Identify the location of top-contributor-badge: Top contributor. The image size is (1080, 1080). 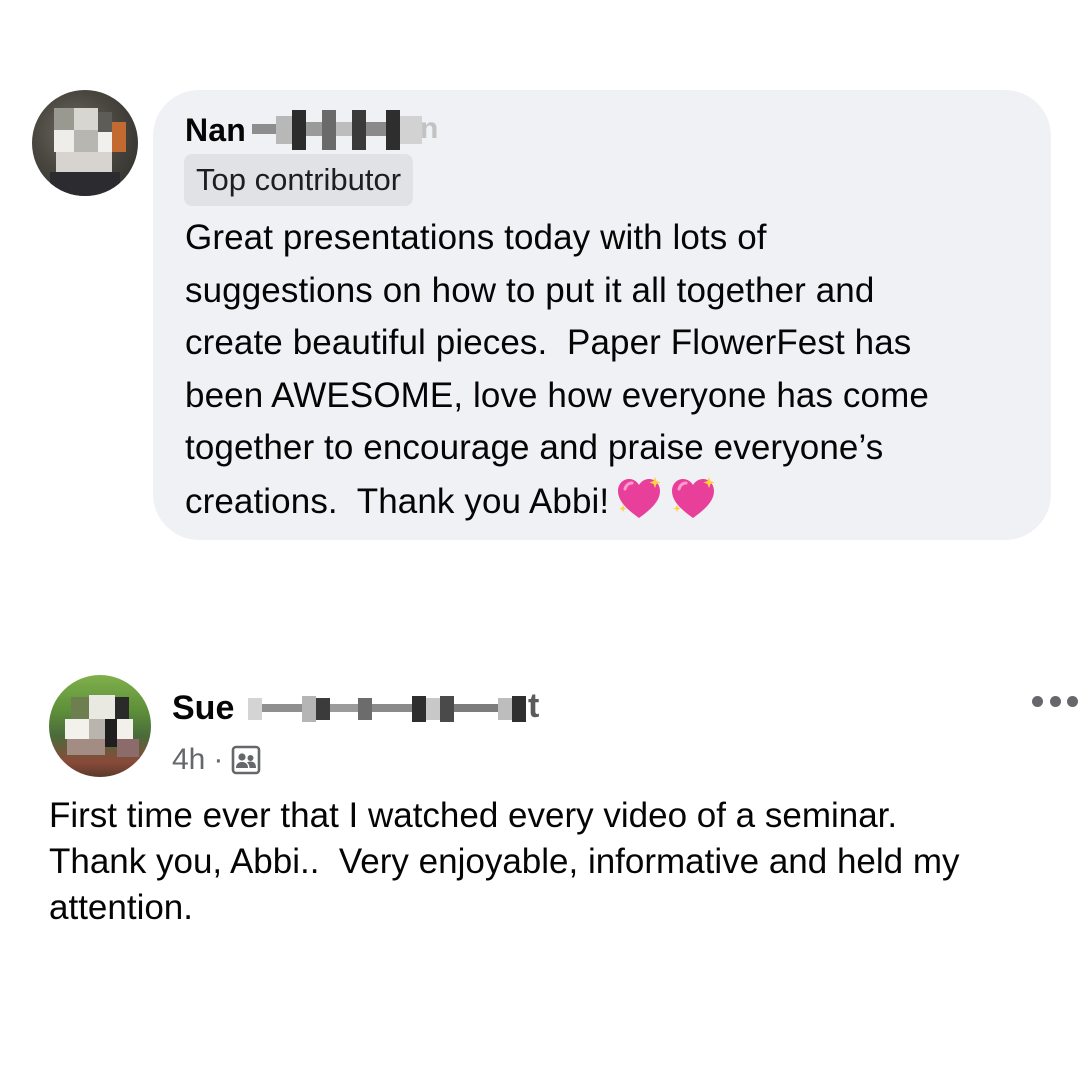
(299, 180).